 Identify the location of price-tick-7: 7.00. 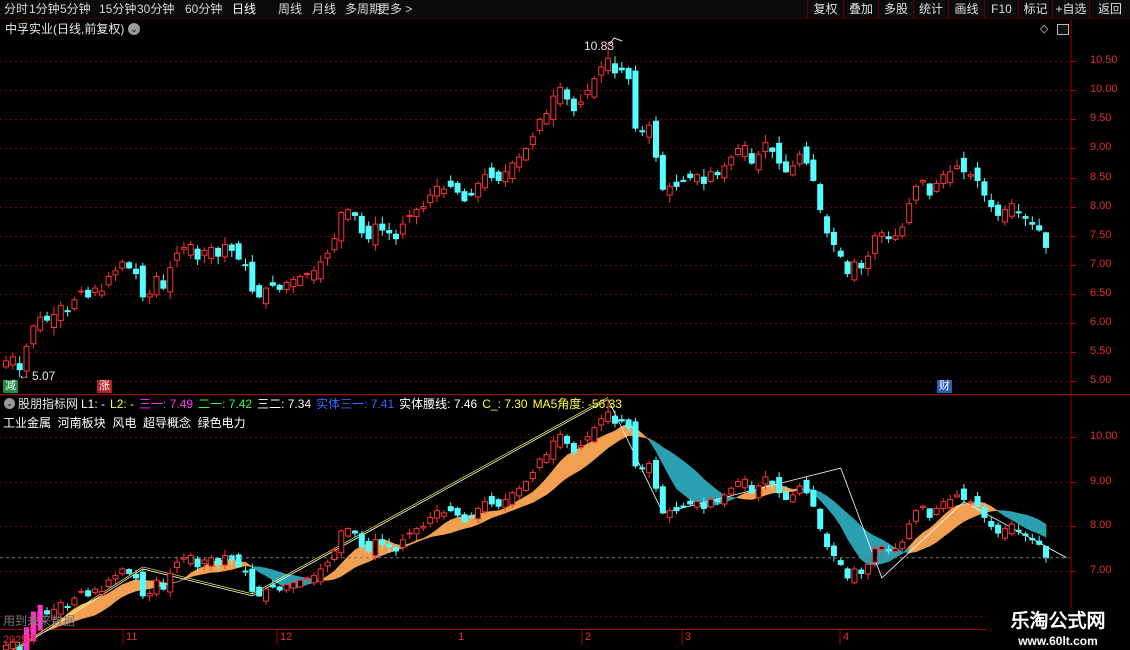
(1101, 263).